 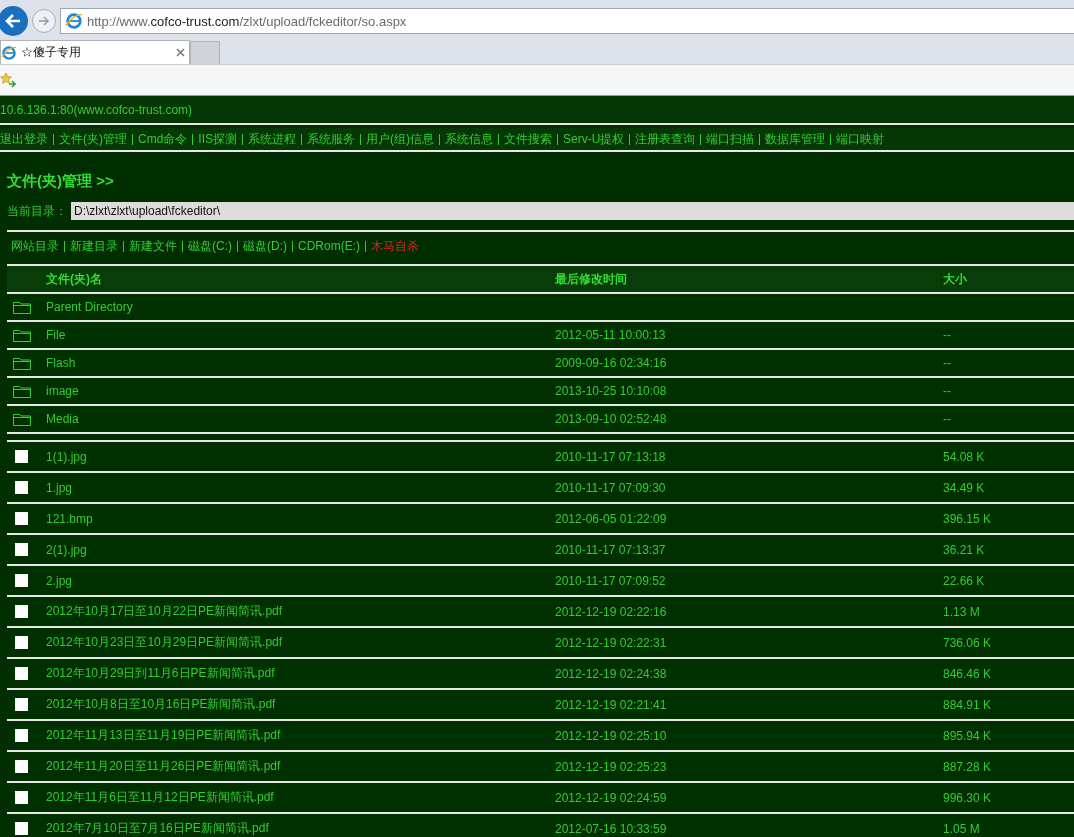 What do you see at coordinates (528, 139) in the screenshot?
I see `nav-link: 文件搜索` at bounding box center [528, 139].